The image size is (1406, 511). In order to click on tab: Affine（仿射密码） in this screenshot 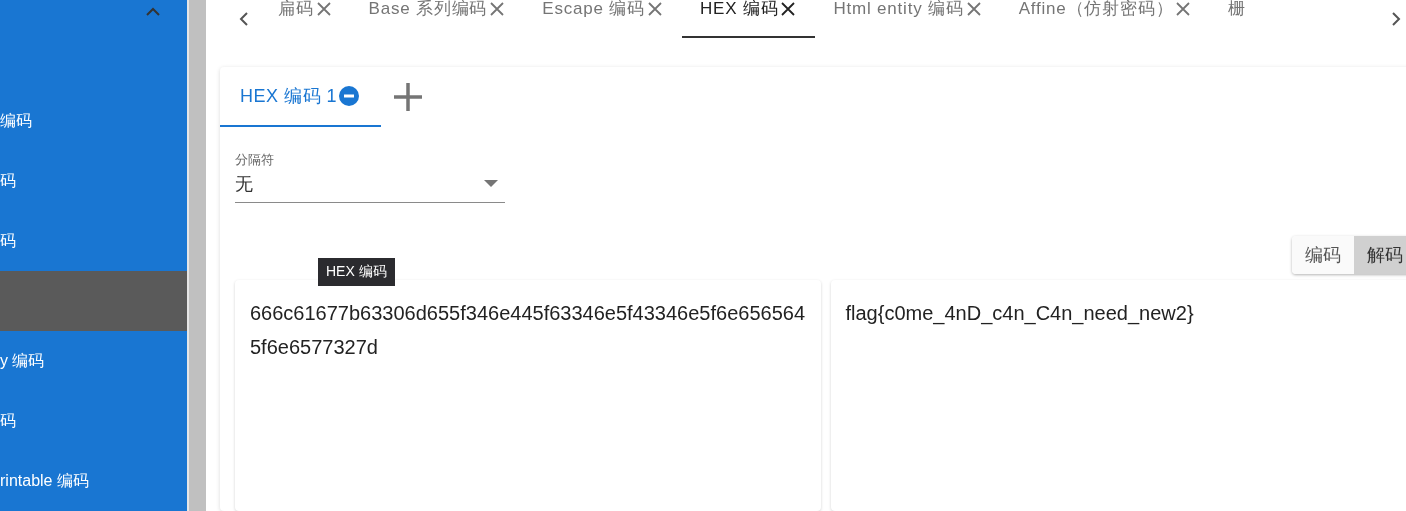, I will do `click(1105, 19)`.